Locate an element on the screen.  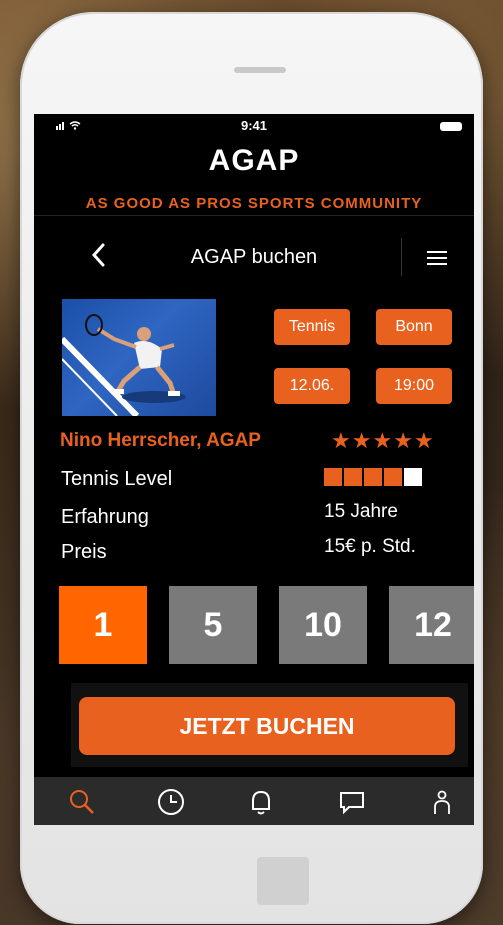
nav-divider is located at coordinates (401, 257).